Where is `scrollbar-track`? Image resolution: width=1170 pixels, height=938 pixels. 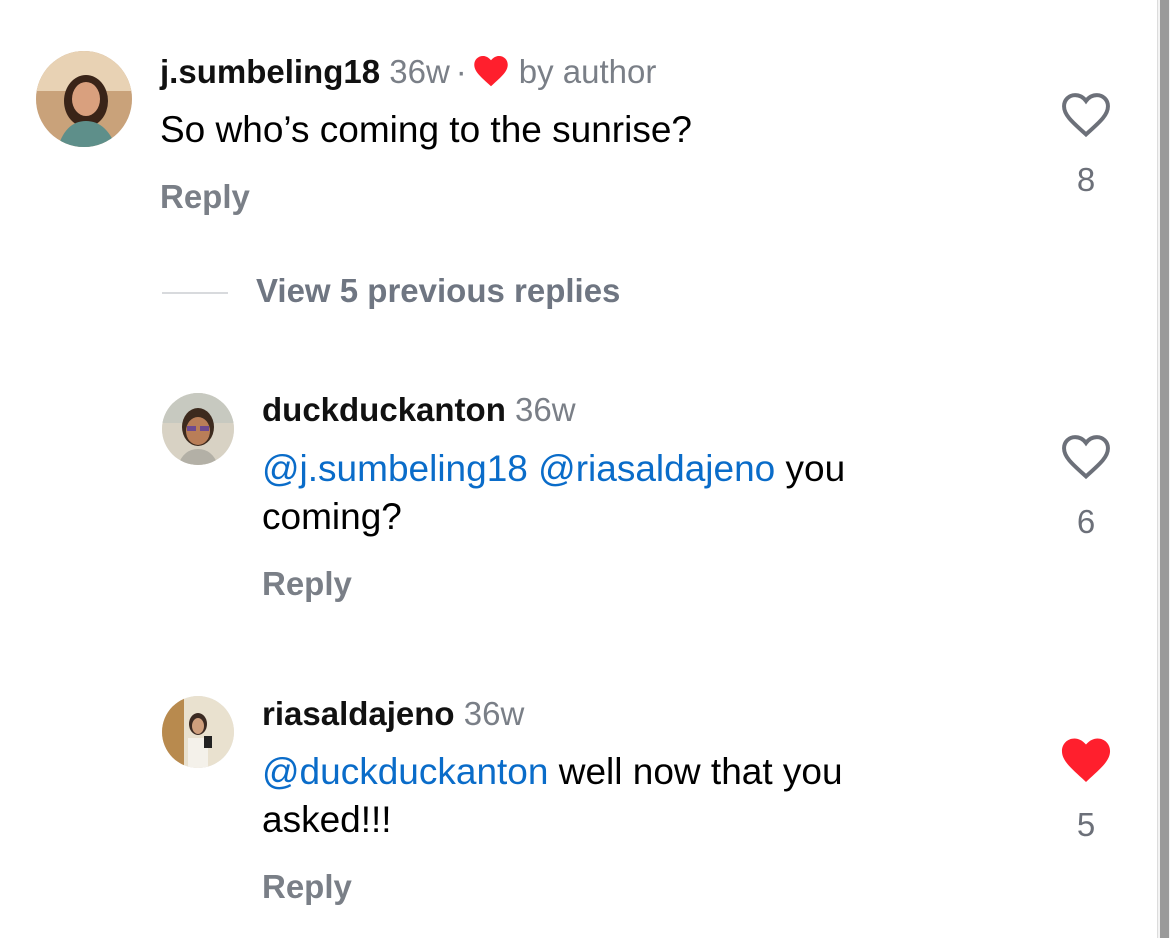 scrollbar-track is located at coordinates (1163, 469).